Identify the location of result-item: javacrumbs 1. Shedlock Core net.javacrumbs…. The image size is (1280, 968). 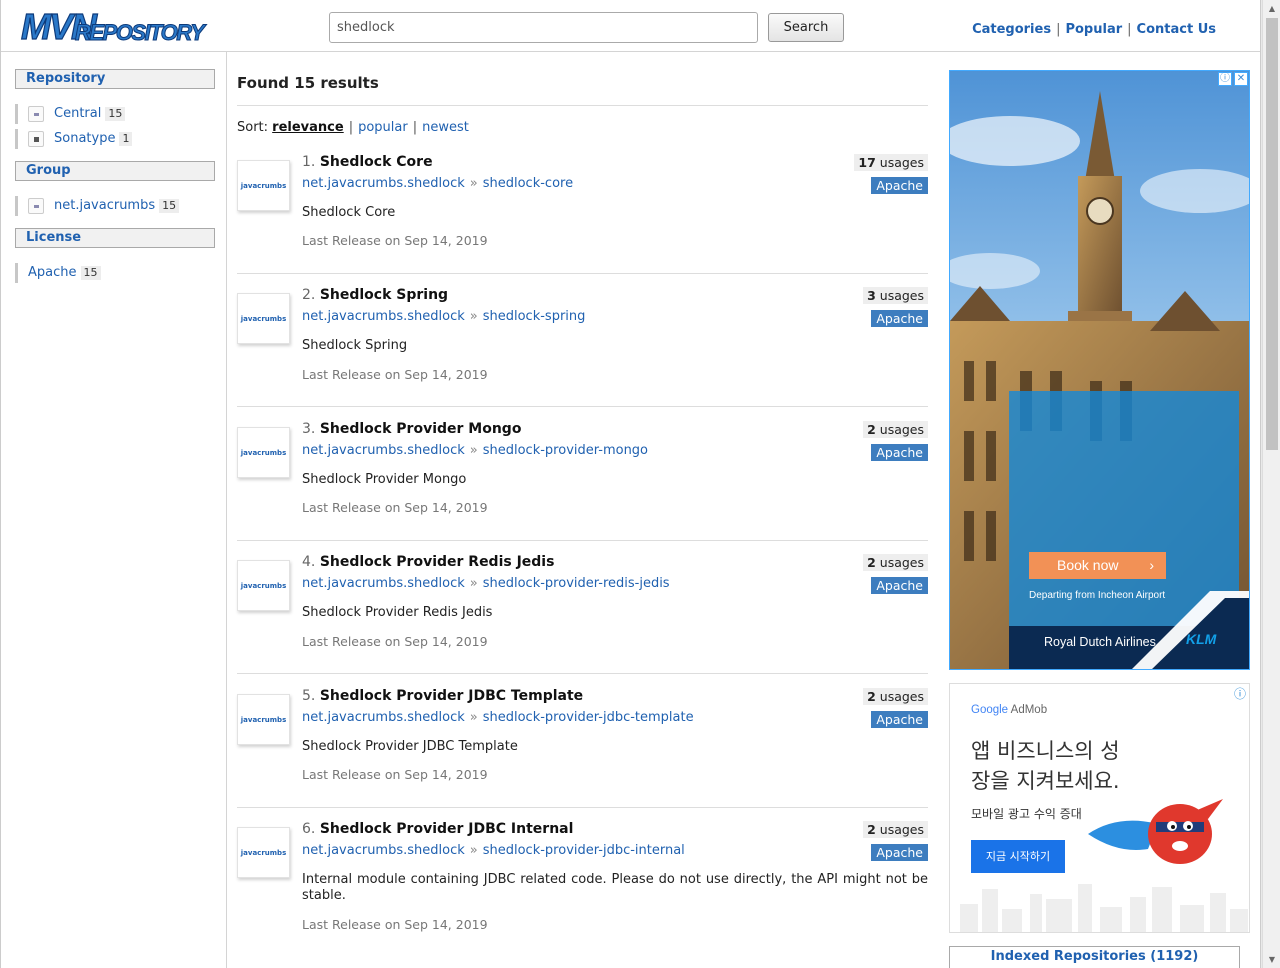
(582, 214).